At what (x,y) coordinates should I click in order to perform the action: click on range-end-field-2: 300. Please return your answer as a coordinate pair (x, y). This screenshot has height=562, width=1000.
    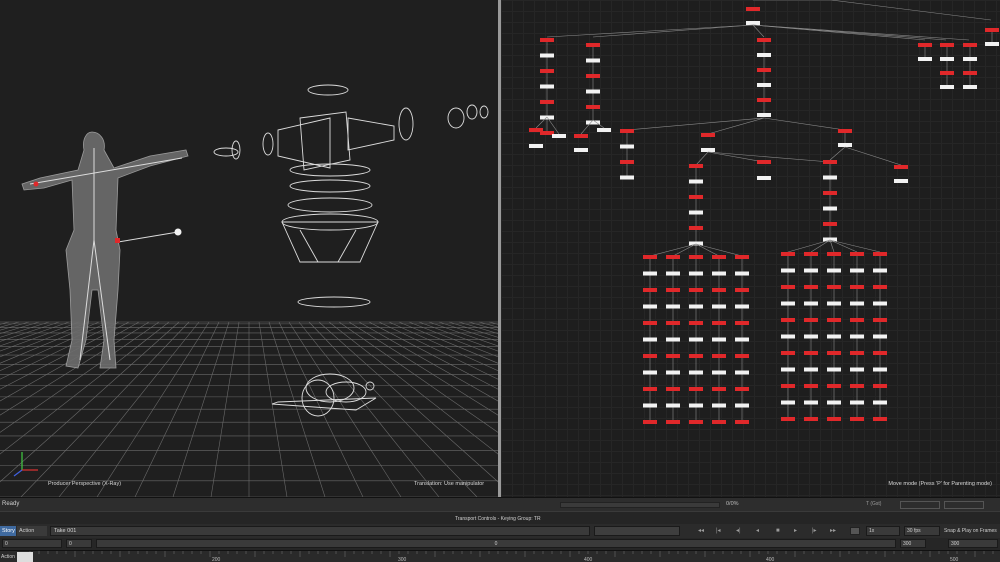
    Looking at the image, I should click on (973, 543).